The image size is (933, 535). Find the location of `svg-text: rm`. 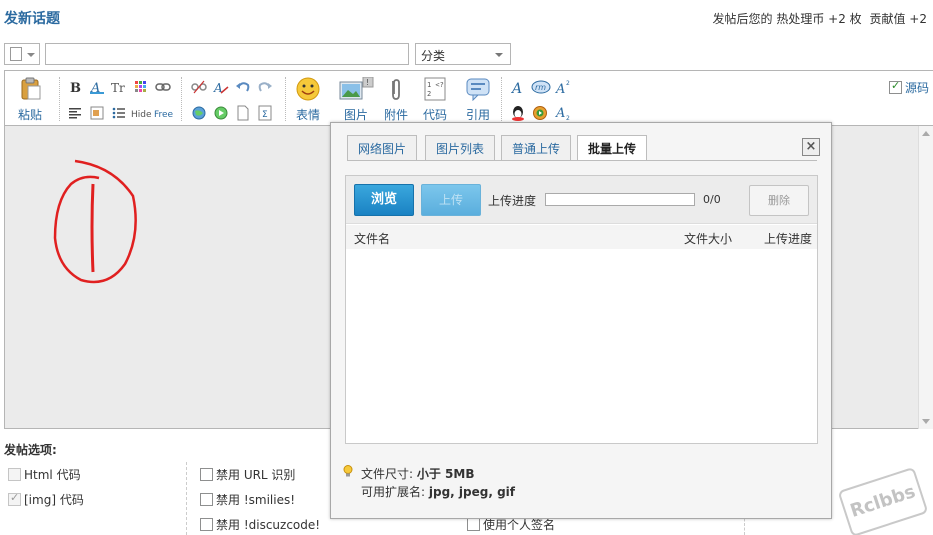

svg-text: rm is located at coordinates (540, 87).